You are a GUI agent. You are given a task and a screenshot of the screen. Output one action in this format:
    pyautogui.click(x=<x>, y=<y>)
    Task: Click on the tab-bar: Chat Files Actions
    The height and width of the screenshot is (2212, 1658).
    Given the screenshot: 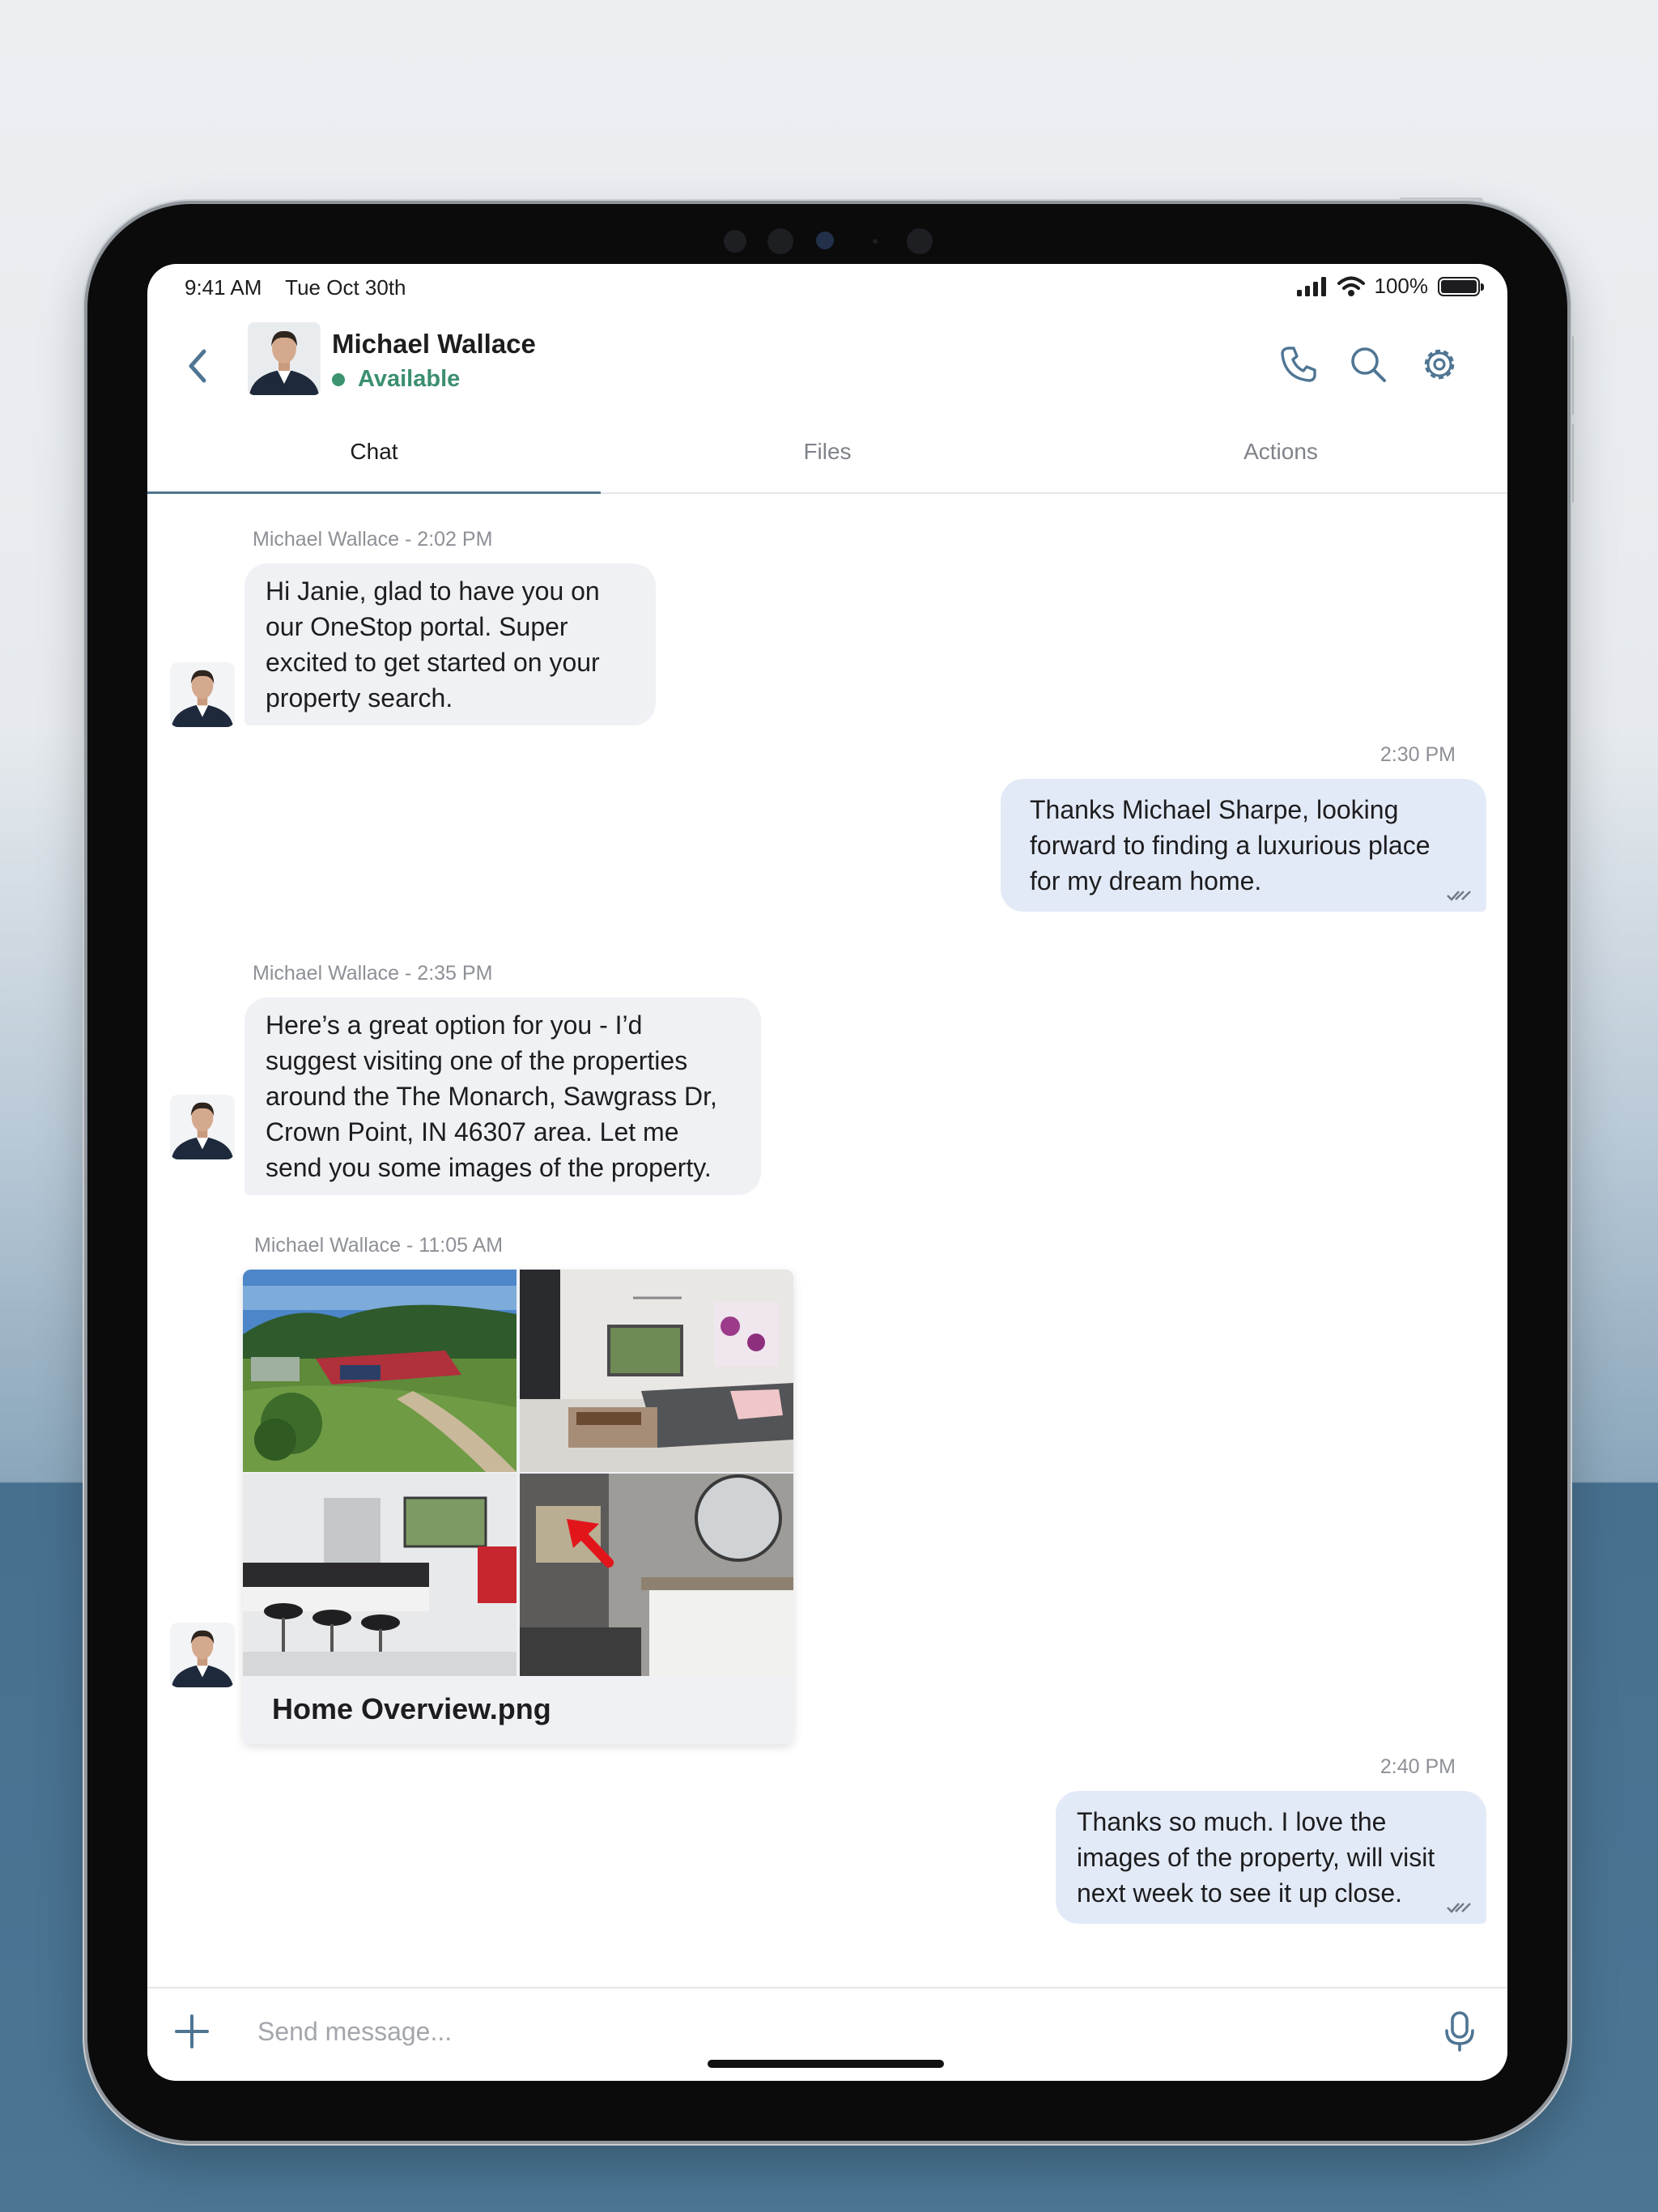 What is the action you would take?
    pyautogui.click(x=827, y=456)
    